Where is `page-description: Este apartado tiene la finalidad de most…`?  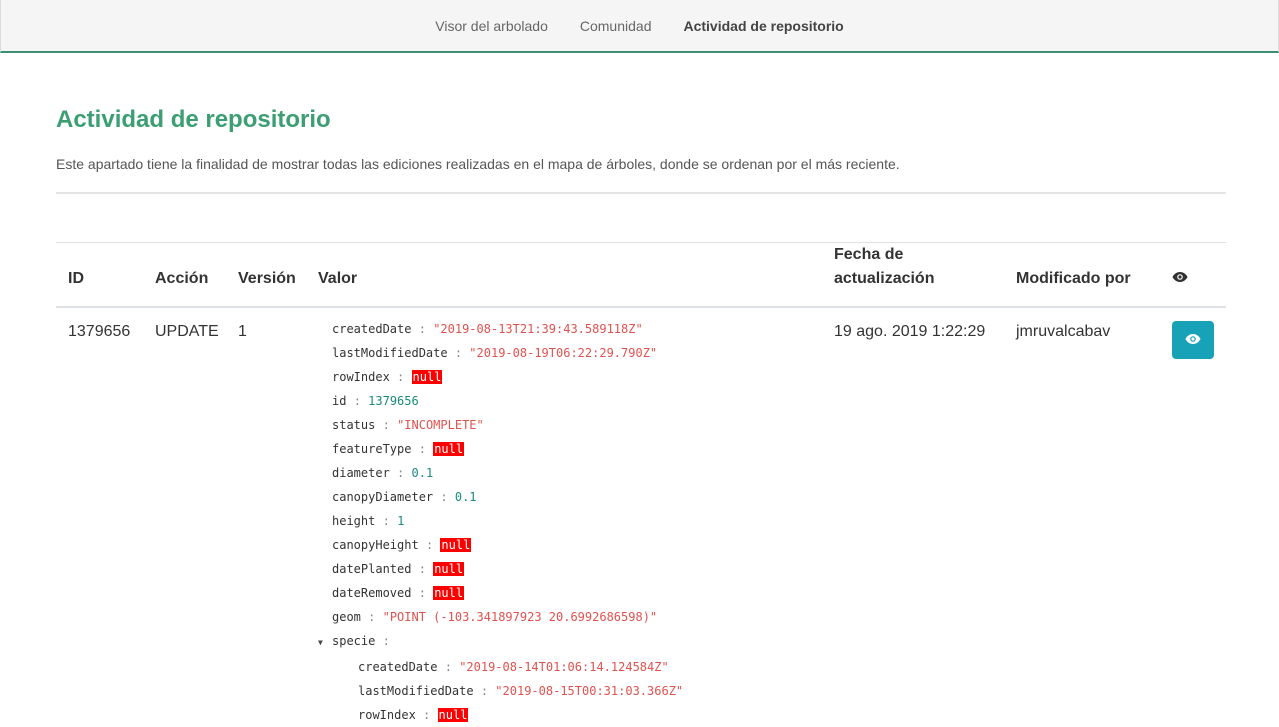
page-description: Este apartado tiene la finalidad de most… is located at coordinates (478, 164).